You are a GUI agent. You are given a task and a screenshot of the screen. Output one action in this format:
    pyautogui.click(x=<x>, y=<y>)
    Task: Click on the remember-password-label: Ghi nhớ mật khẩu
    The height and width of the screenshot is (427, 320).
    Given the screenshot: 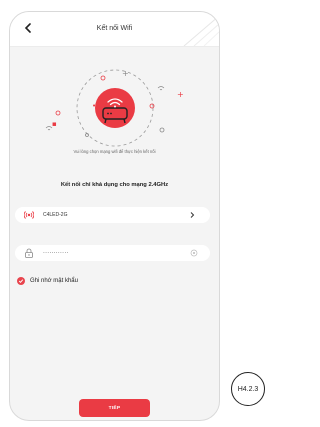 What is the action you would take?
    pyautogui.click(x=54, y=281)
    